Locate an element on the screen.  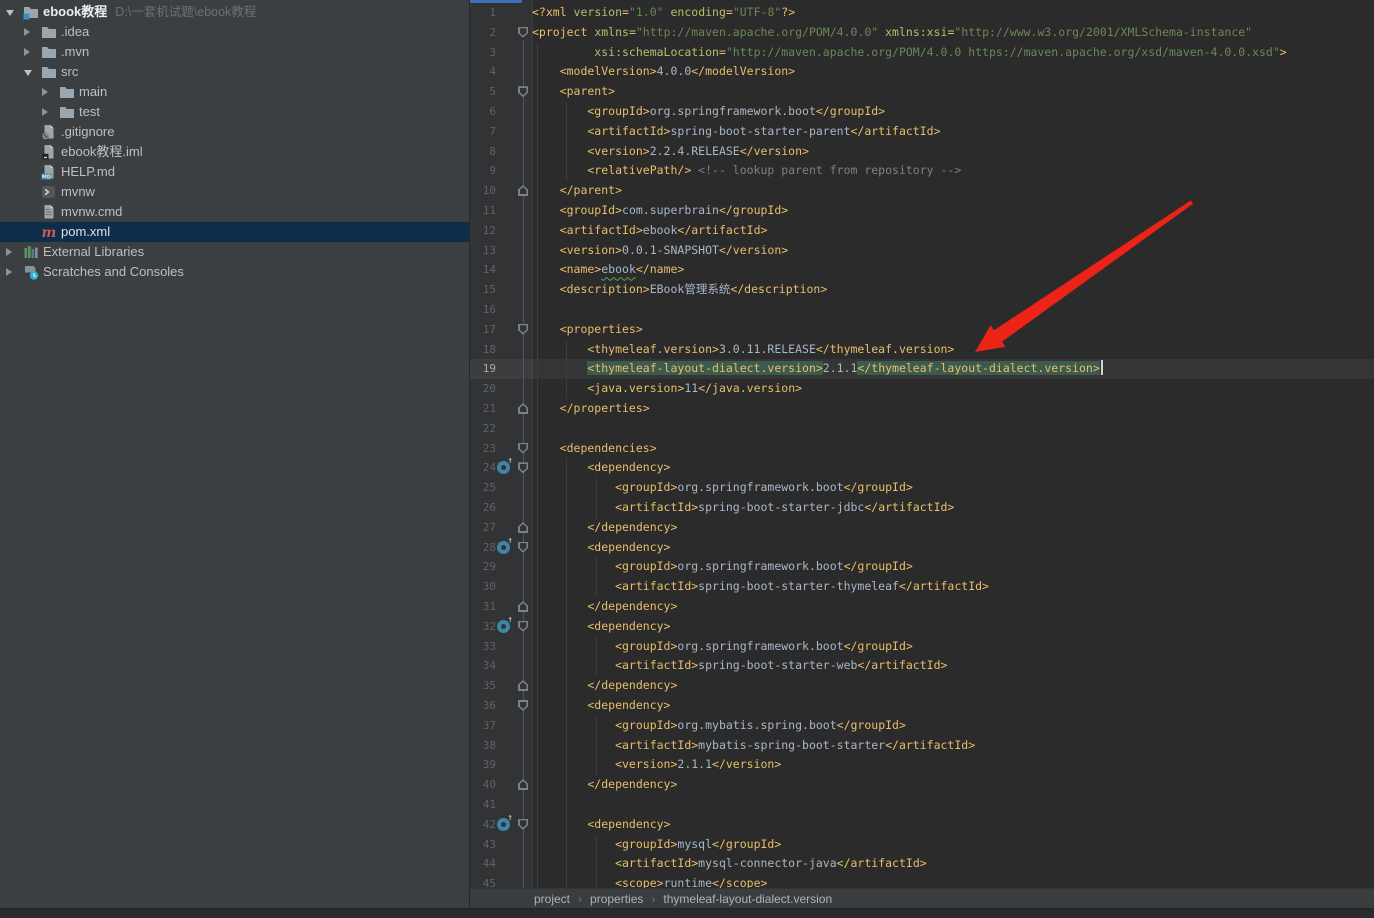
line-number: 12 is located at coordinates (489, 230).